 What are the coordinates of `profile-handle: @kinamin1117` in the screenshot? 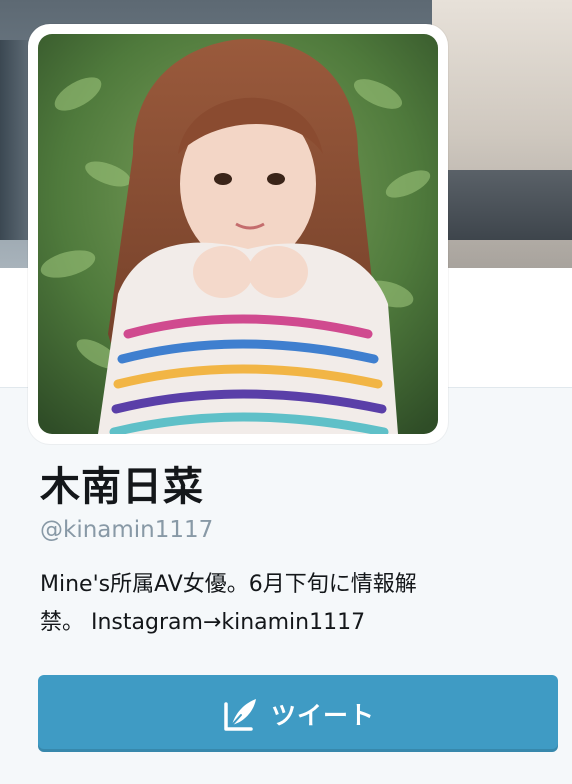 It's located at (126, 530).